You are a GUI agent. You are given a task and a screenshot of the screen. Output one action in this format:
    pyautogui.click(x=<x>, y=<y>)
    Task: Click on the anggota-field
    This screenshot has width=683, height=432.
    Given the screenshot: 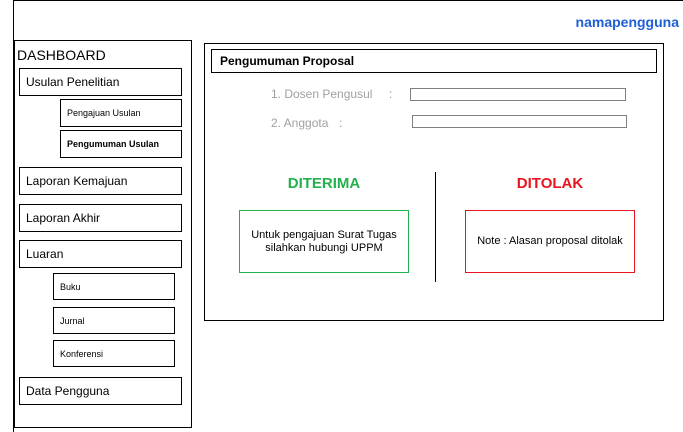 What is the action you would take?
    pyautogui.click(x=519, y=121)
    